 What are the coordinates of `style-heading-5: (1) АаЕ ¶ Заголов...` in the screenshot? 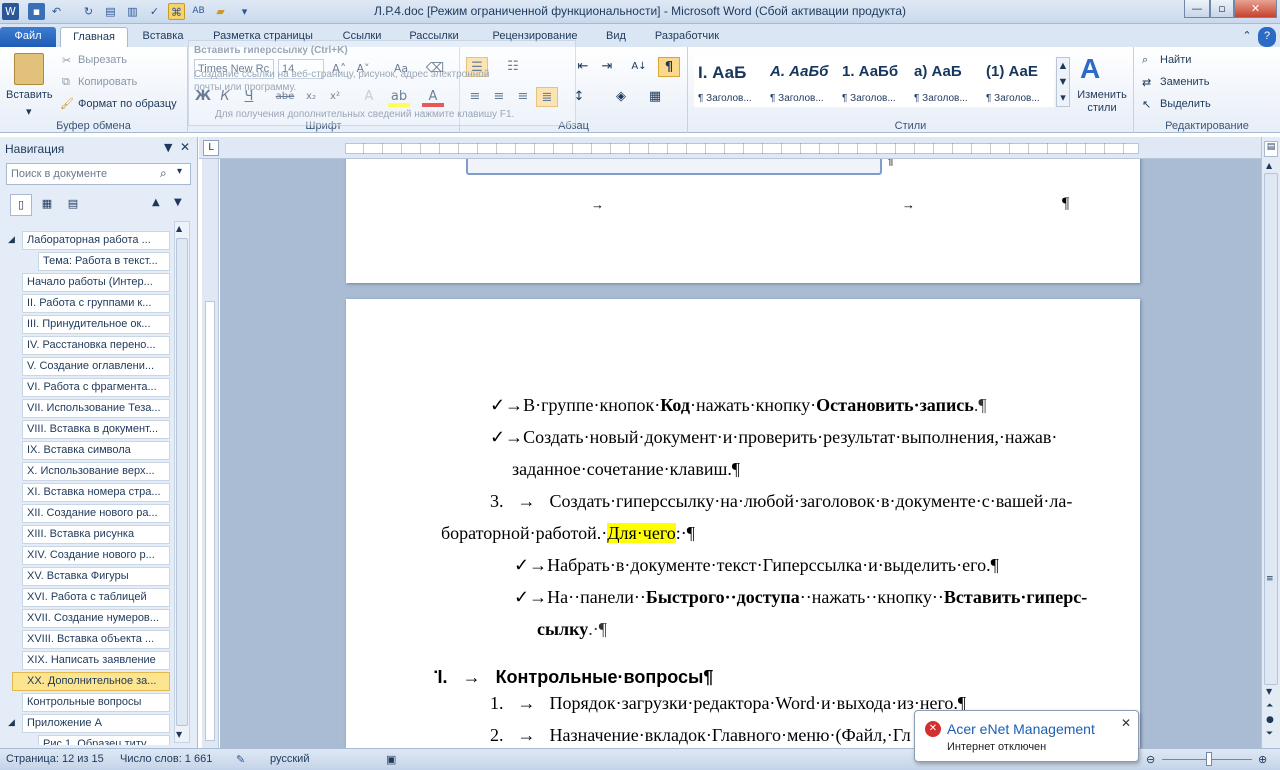 It's located at (1018, 82).